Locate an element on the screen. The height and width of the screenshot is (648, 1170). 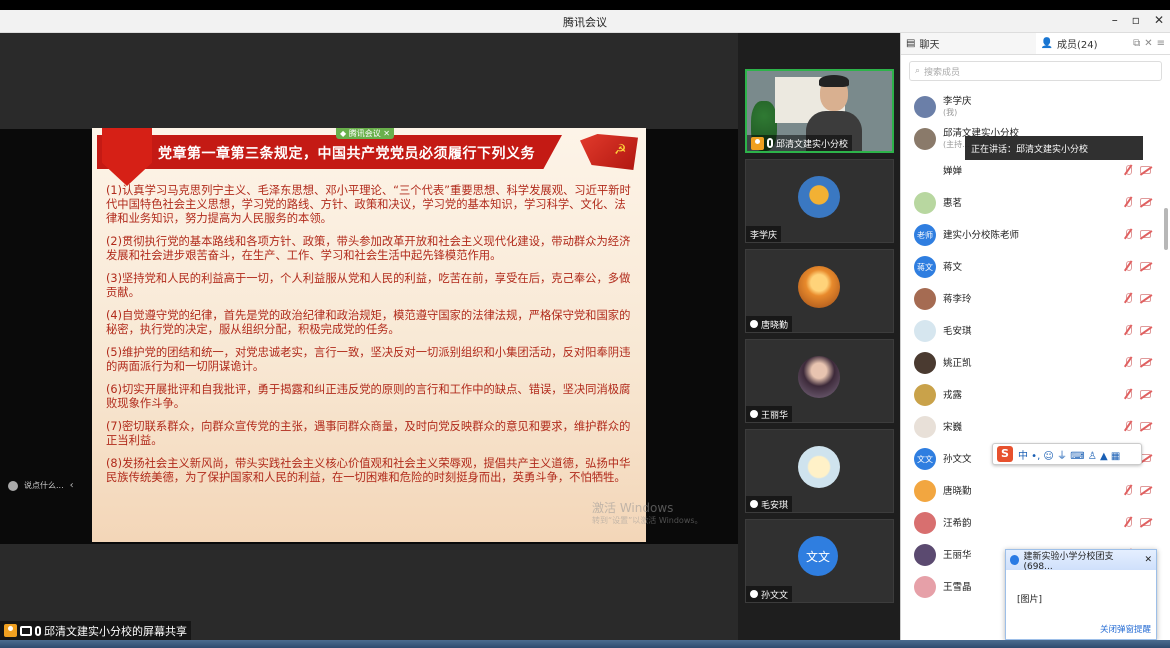
screen-share-icon is located at coordinates (26, 630).